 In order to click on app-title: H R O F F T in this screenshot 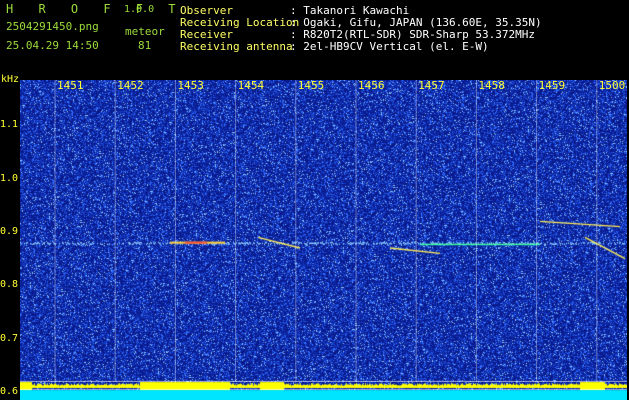, I will do `click(95, 9)`.